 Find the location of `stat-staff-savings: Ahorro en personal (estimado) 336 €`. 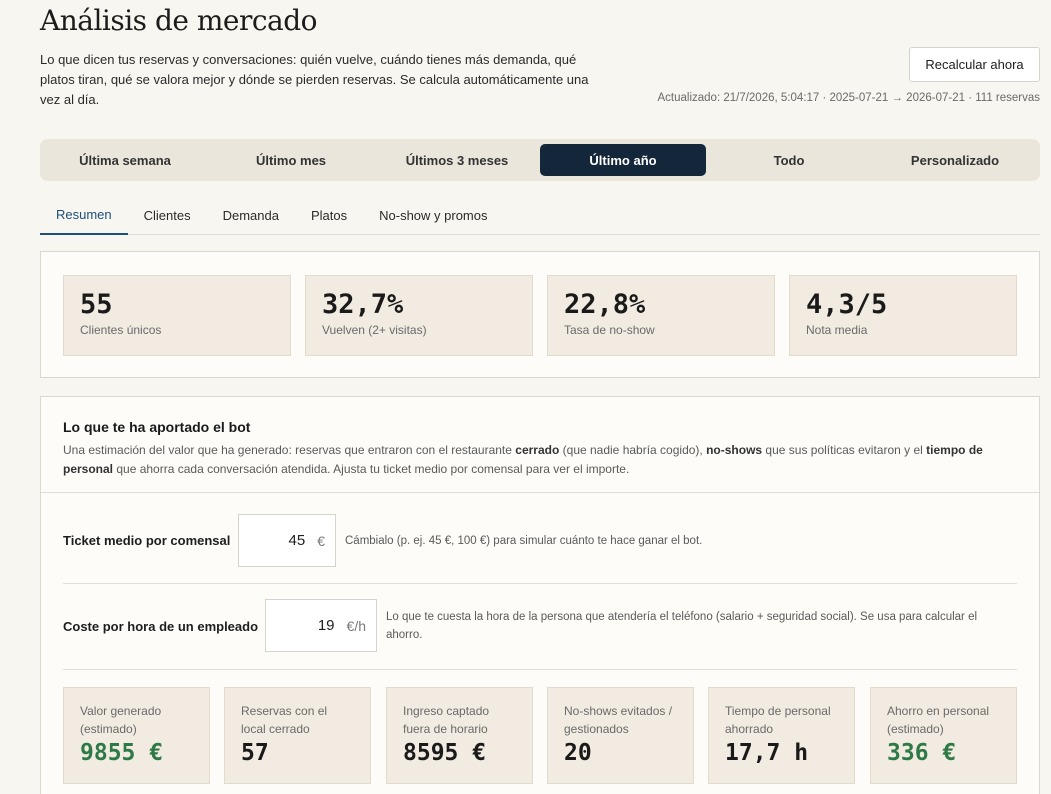

stat-staff-savings: Ahorro en personal (estimado) 336 € is located at coordinates (943, 735).